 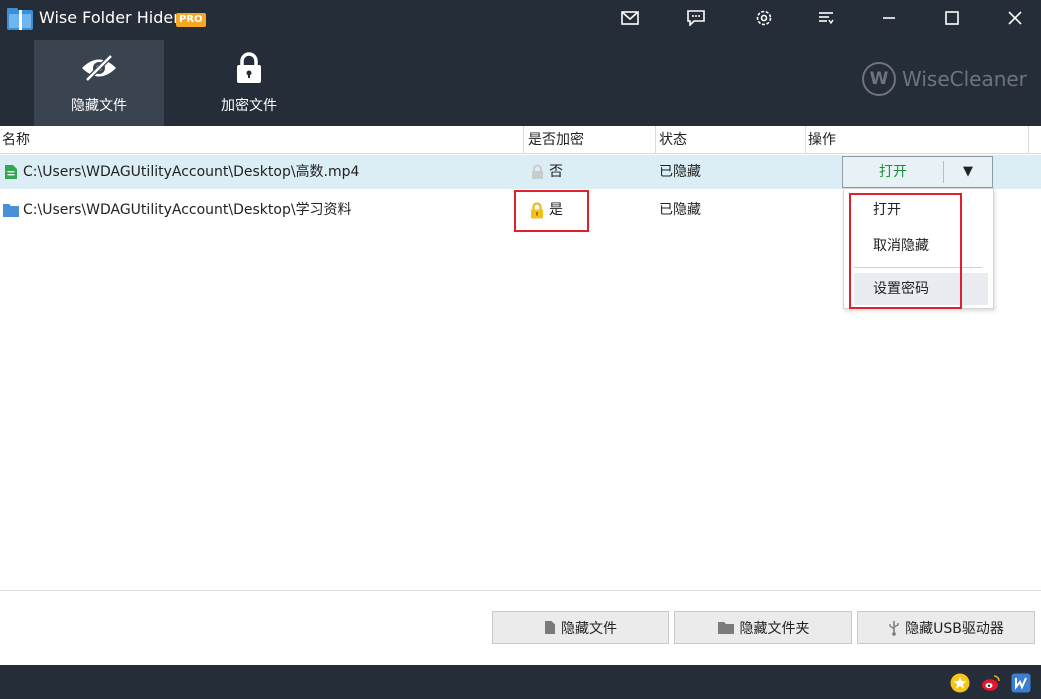 I want to click on file-path: C:\Users\WDAGUtilityAccount\Desktop\学习资料, so click(x=187, y=210).